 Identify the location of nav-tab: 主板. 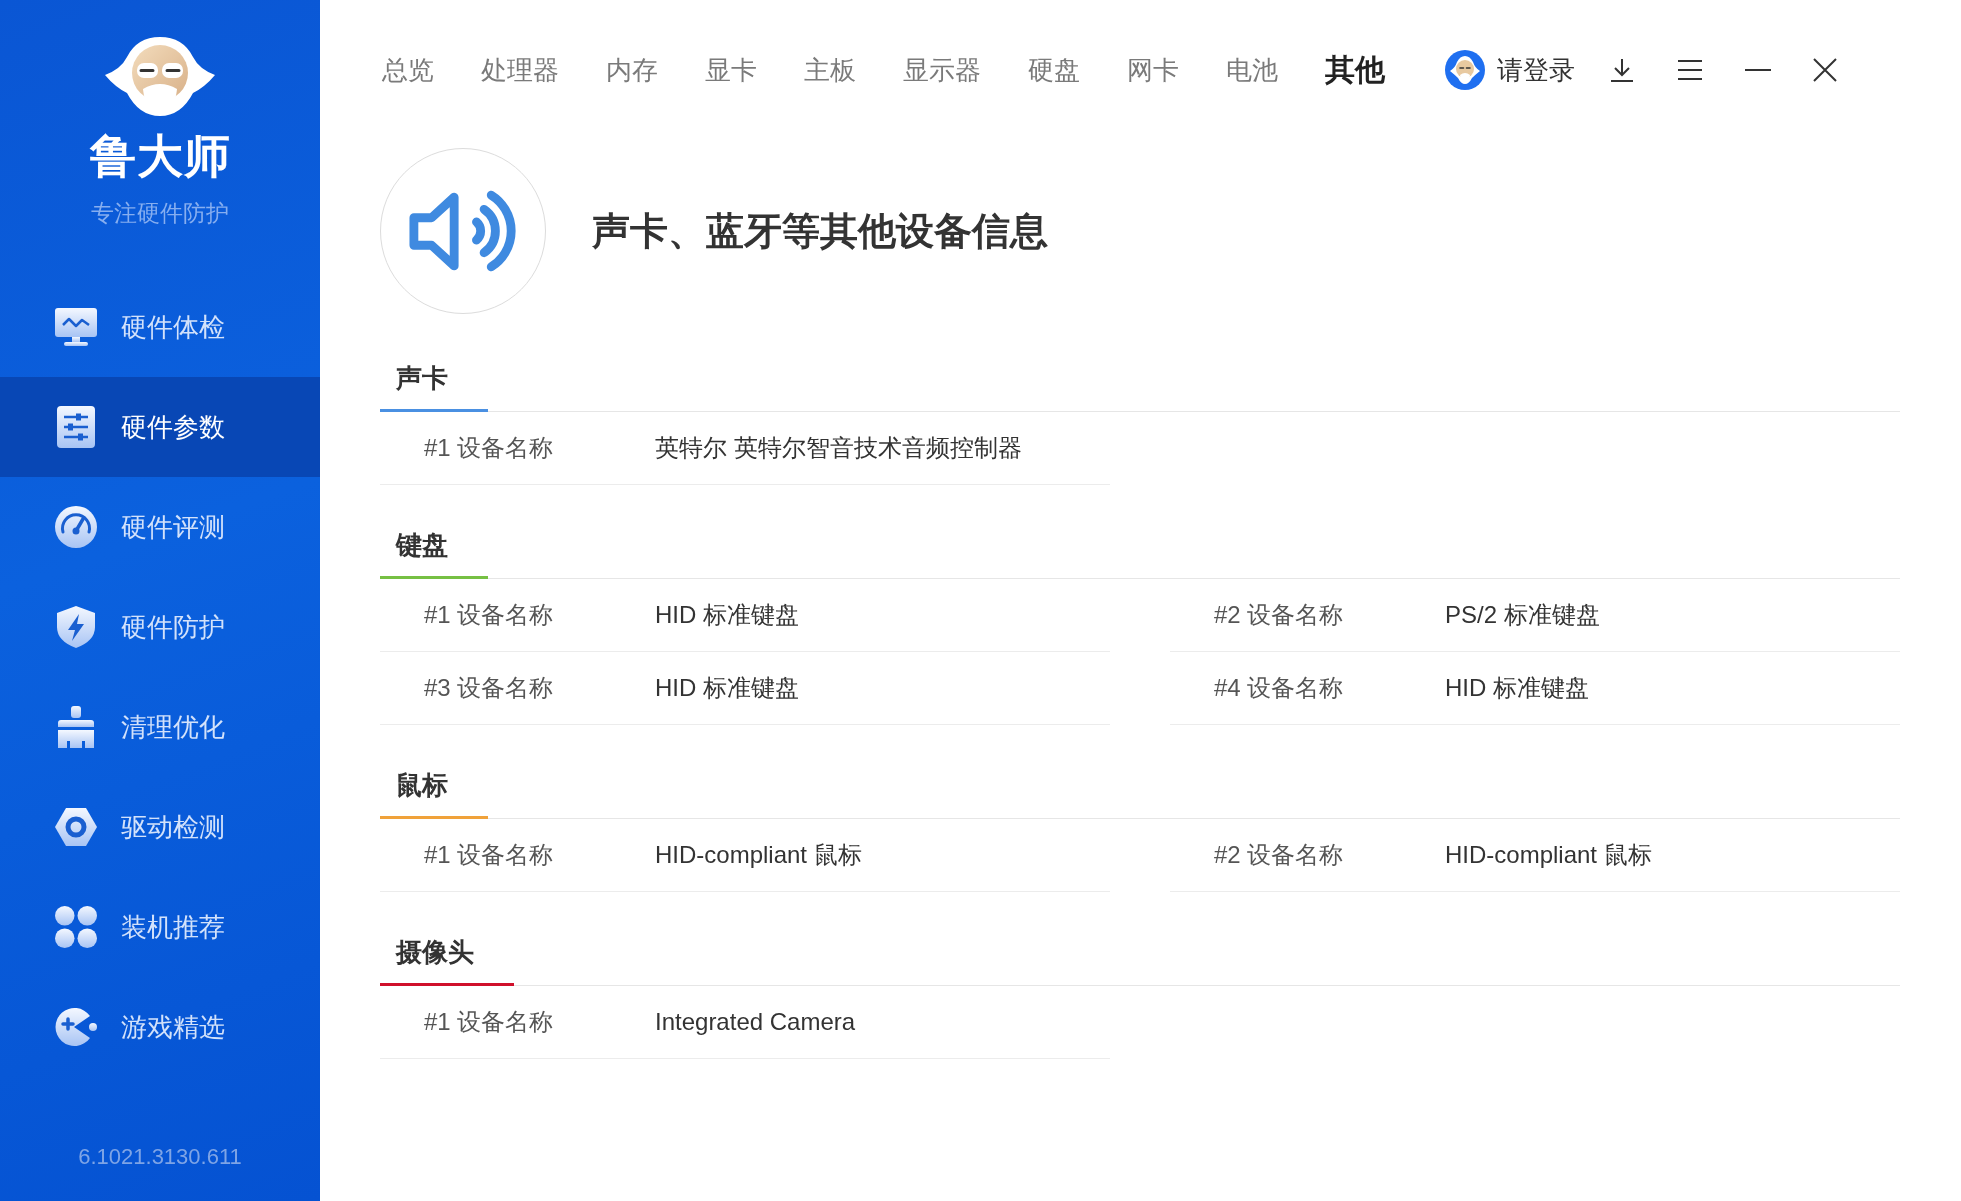
(830, 70).